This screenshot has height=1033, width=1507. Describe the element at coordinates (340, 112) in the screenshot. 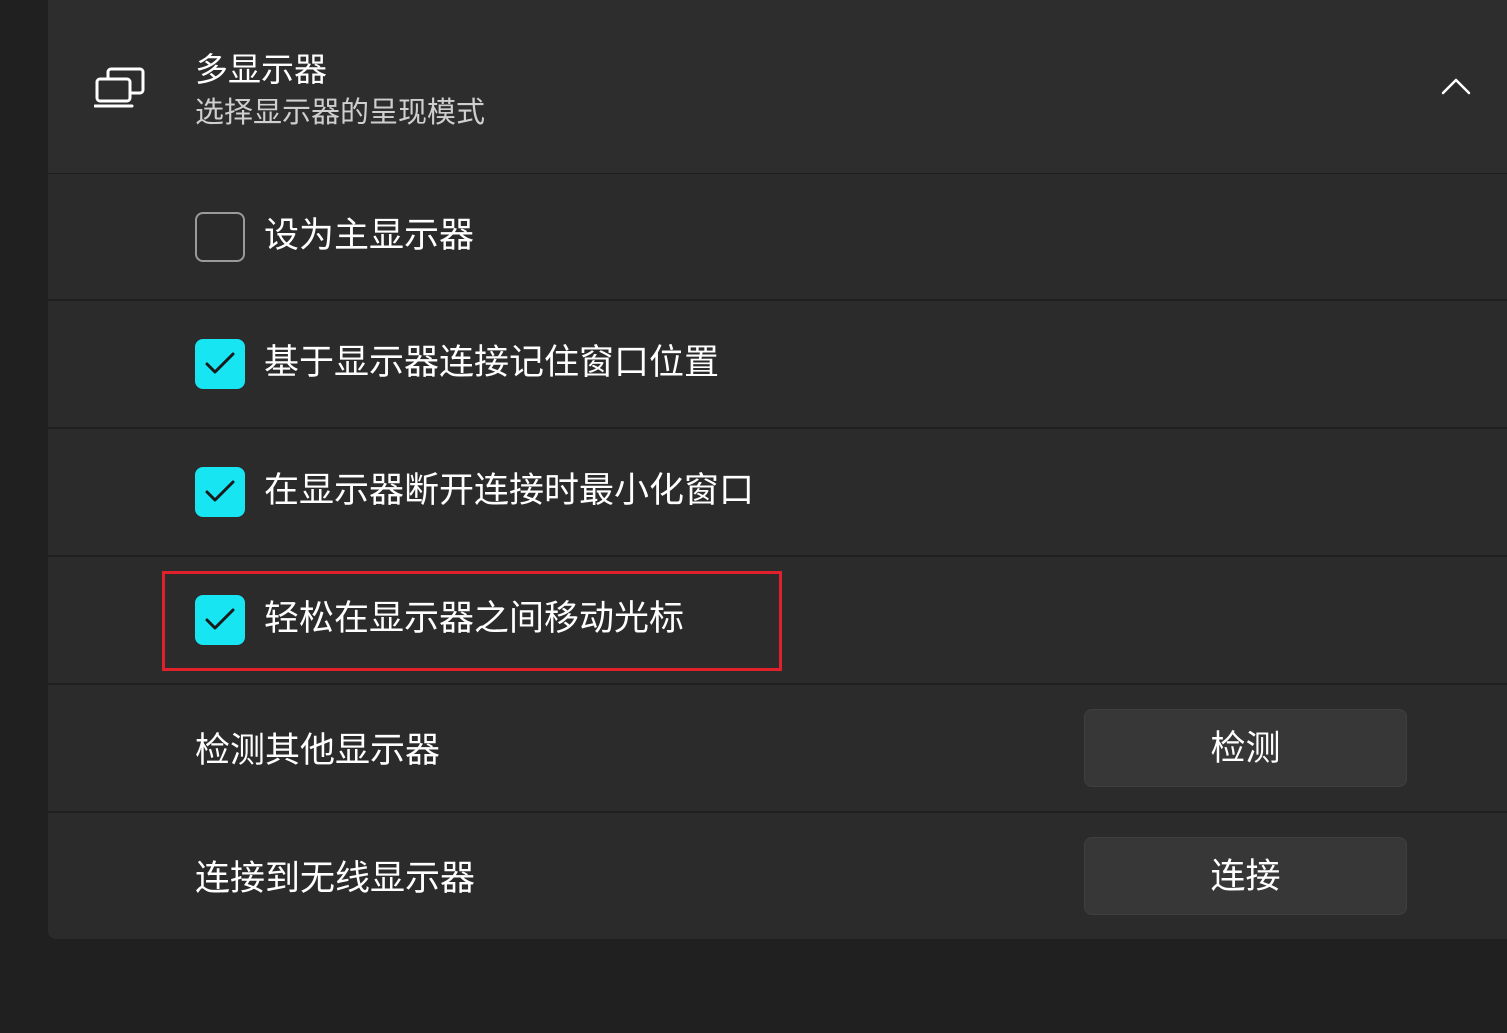

I see `section-subtitle: 选择显示器的呈现模式` at that location.